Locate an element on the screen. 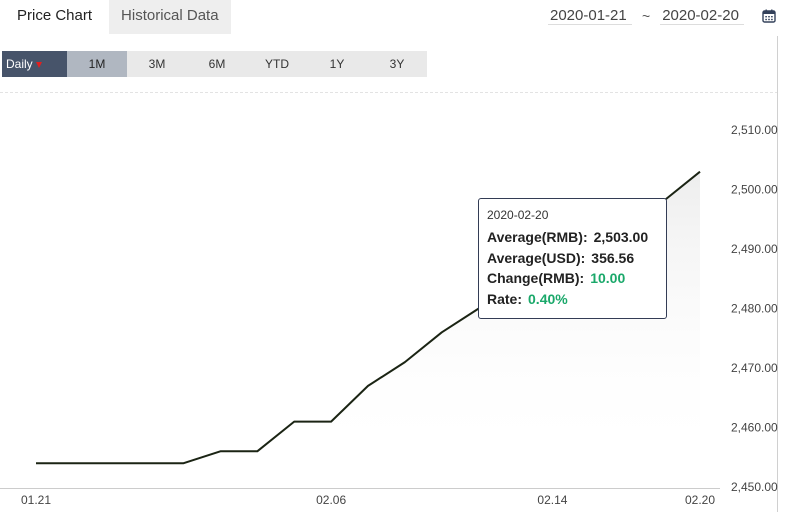 Image resolution: width=785 pixels, height=512 pixels. tooltip-value: 356.56 is located at coordinates (613, 257).